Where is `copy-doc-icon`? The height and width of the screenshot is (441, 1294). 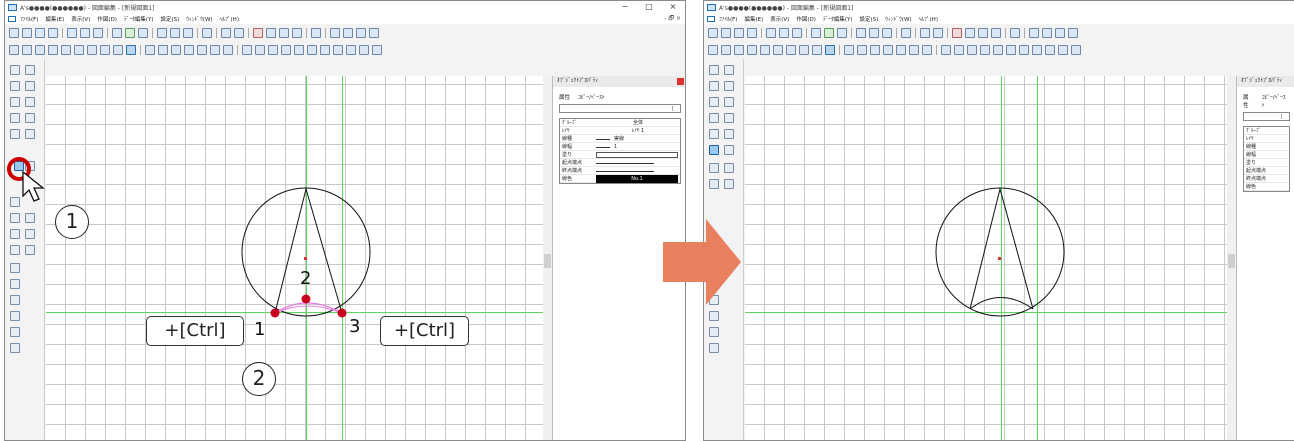
copy-doc-icon is located at coordinates (739, 33).